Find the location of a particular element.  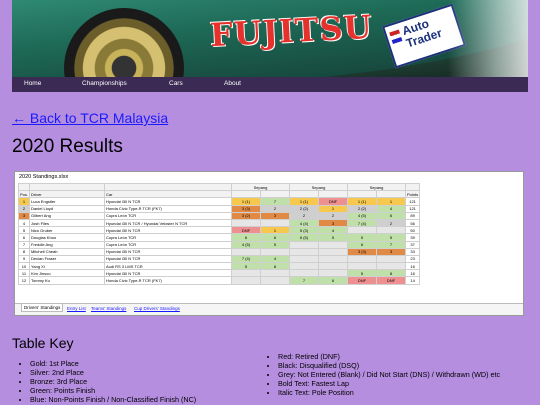

cell-result: 5 (3) is located at coordinates (304, 230).